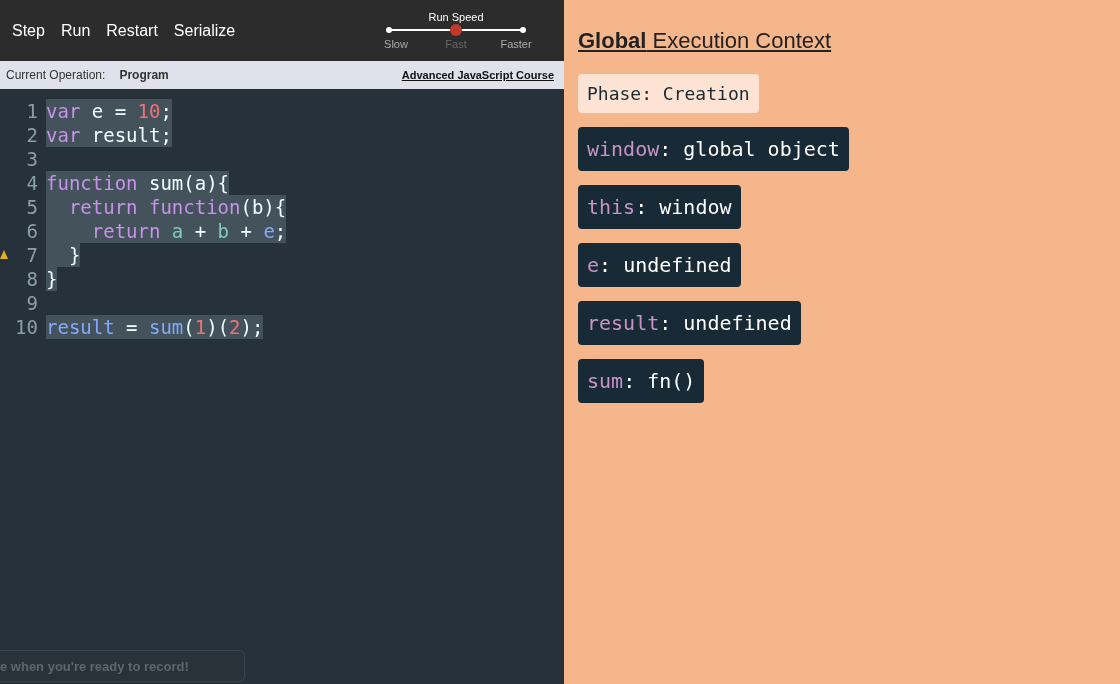 Image resolution: width=1120 pixels, height=684 pixels. I want to click on variable-entry: window: global object, so click(713, 149).